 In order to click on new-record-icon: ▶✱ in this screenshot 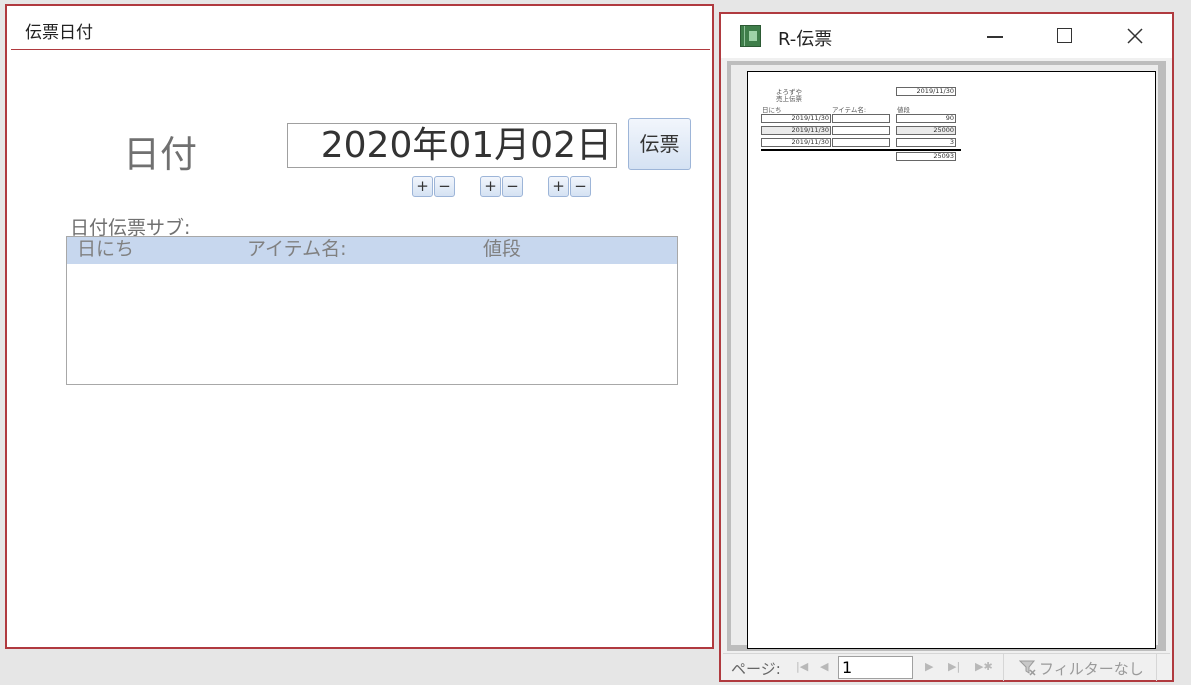, I will do `click(984, 666)`.